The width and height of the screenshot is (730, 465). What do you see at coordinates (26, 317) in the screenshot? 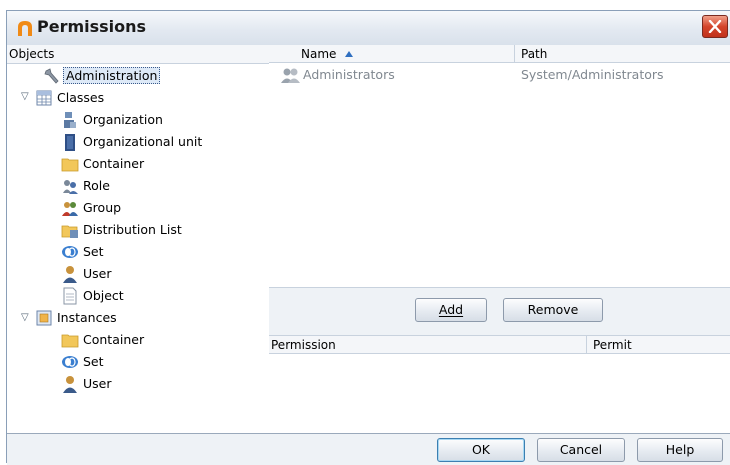
I see `collapse-instances-icon: ▽` at bounding box center [26, 317].